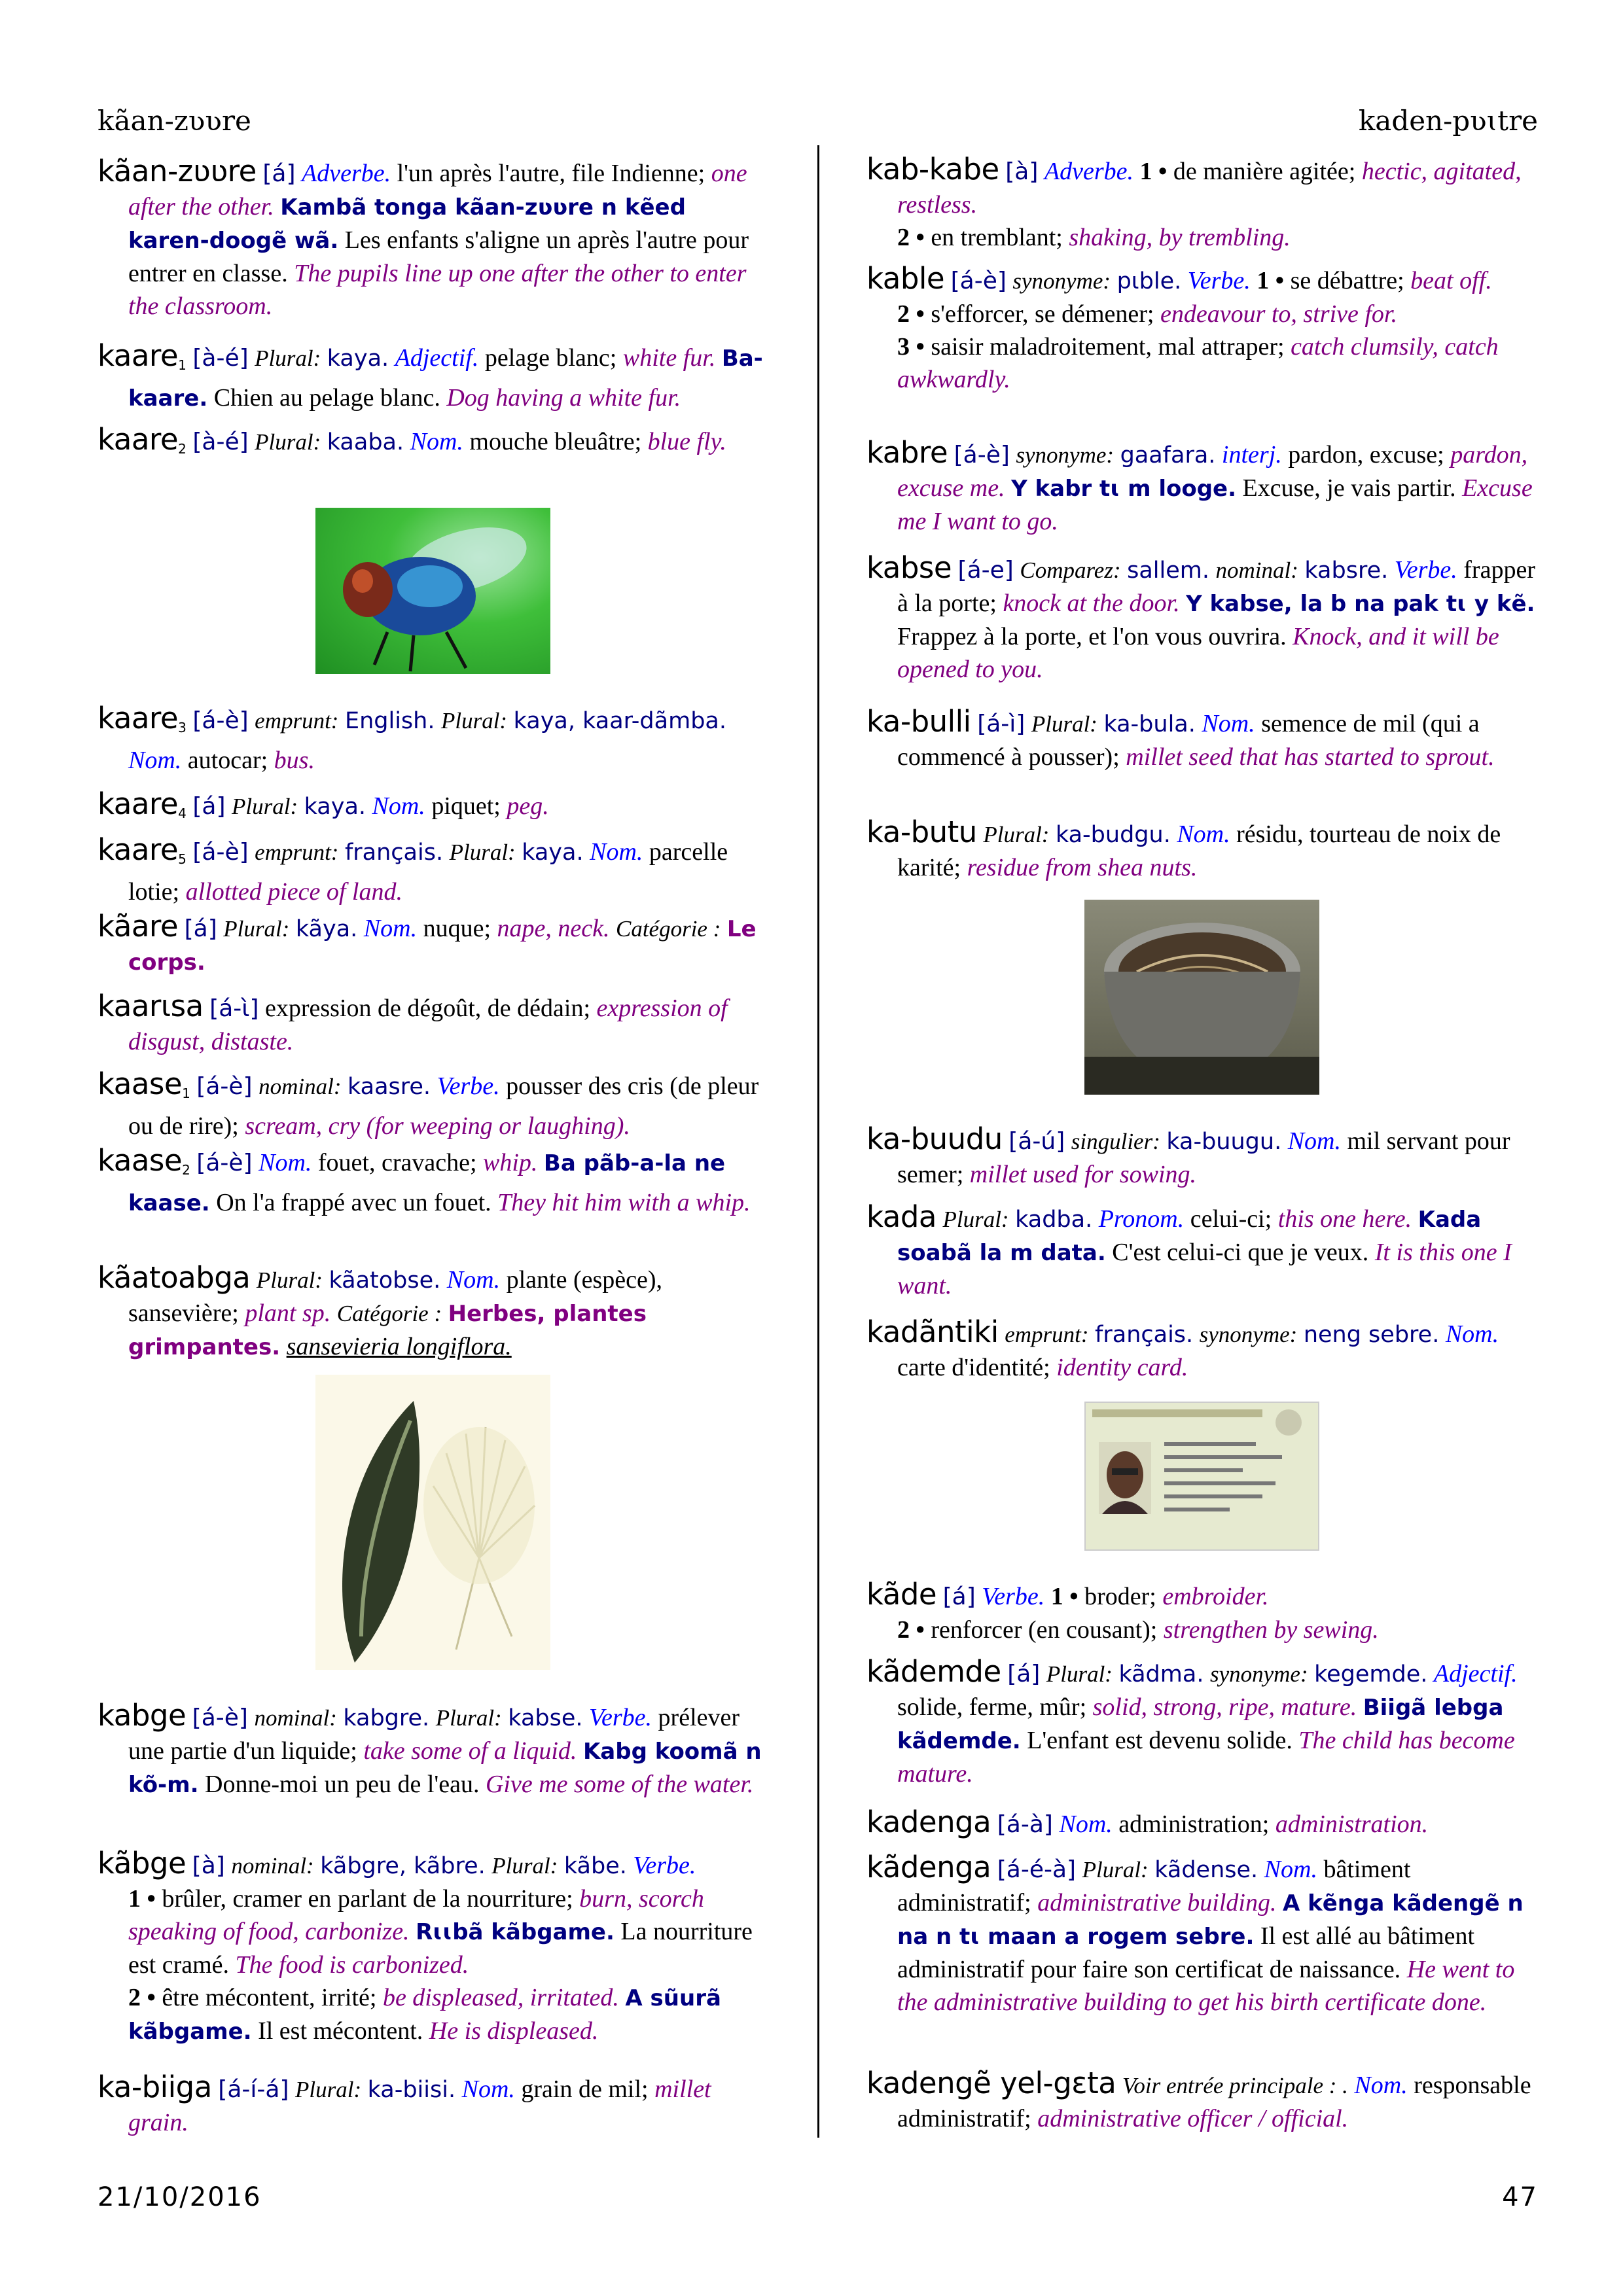 This screenshot has height=2296, width=1623. Describe the element at coordinates (1036, 1141) in the screenshot. I see `tone-pattern: [á-ú]` at that location.